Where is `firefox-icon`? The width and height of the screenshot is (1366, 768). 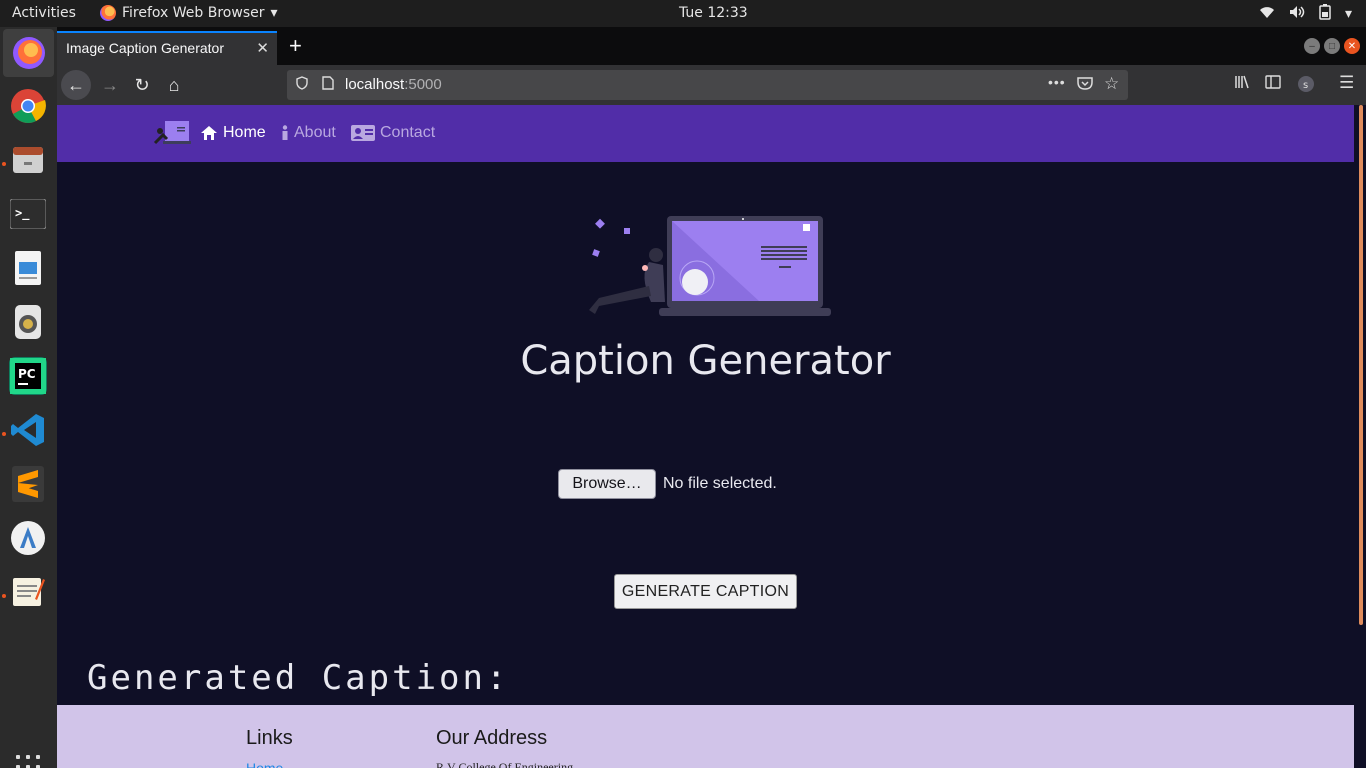
firefox-icon is located at coordinates (108, 13).